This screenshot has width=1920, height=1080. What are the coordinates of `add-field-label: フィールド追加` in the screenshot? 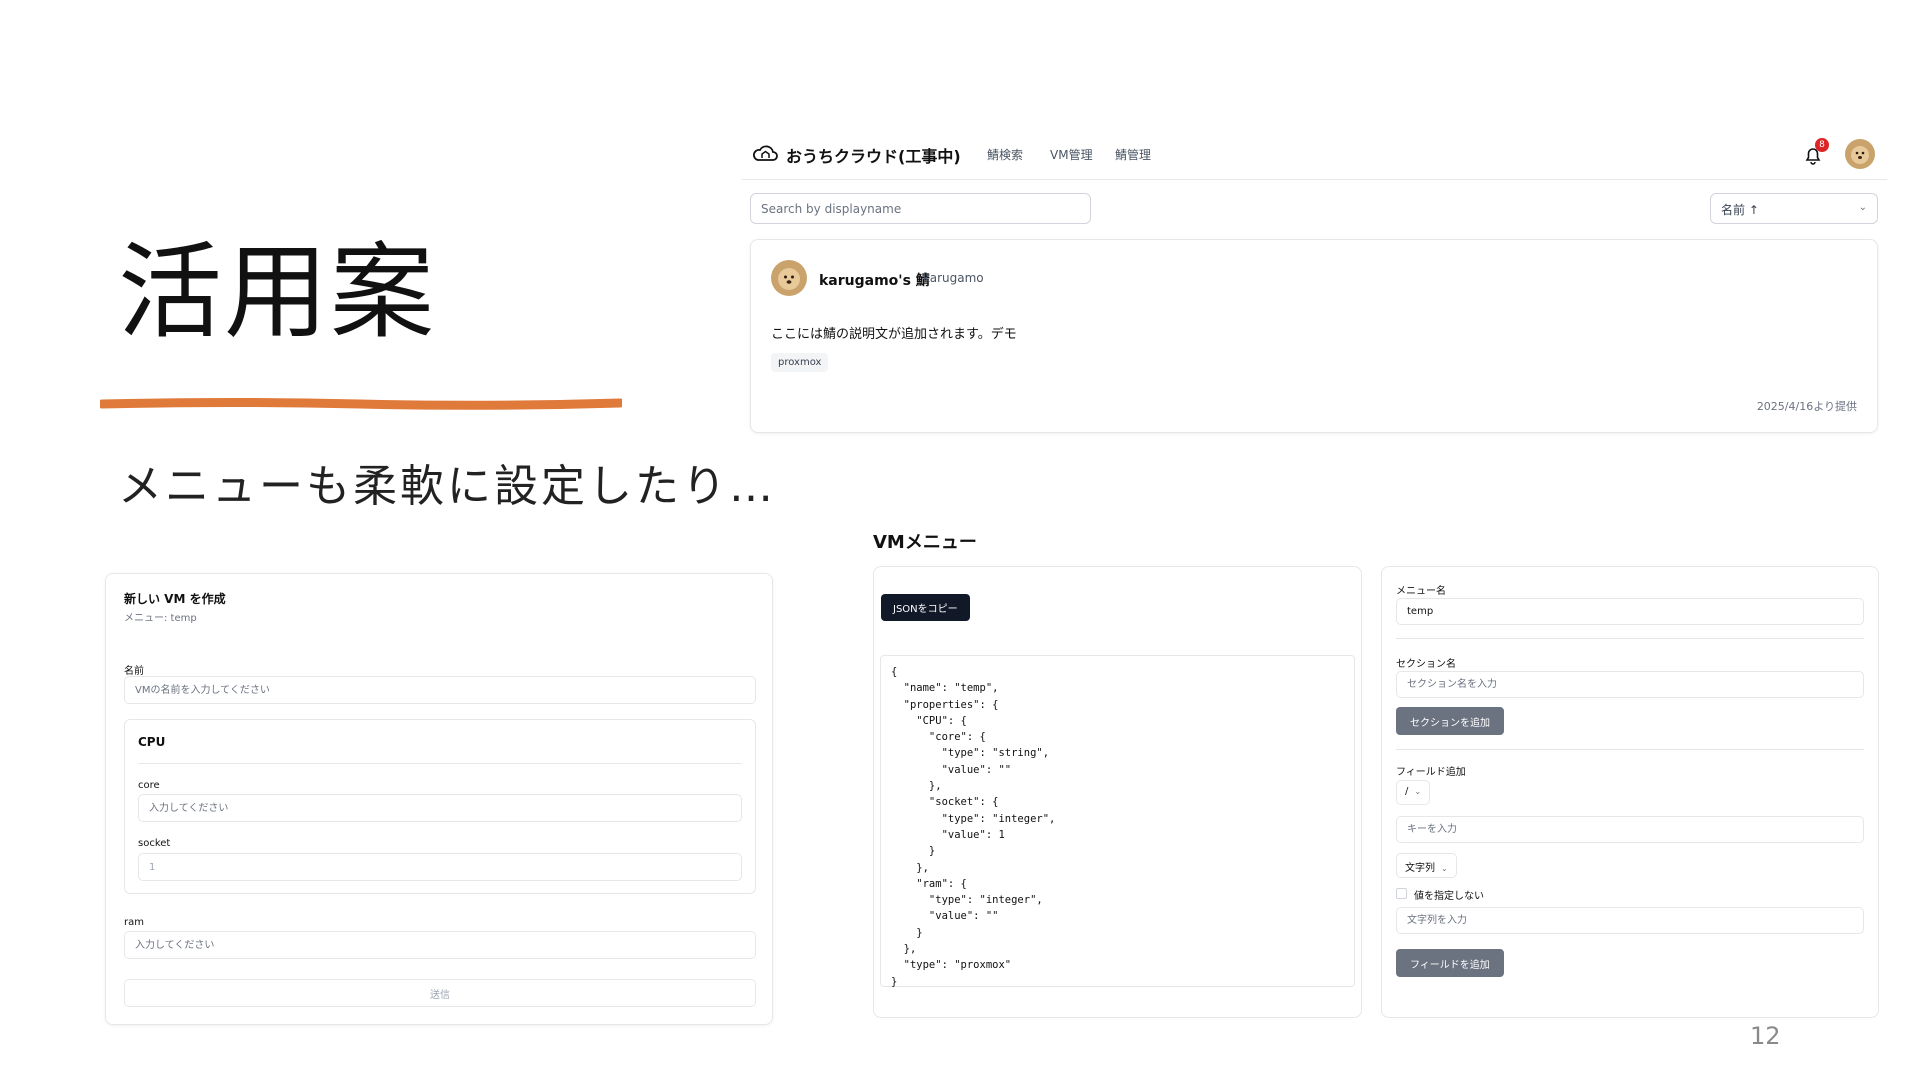 It's located at (1431, 772).